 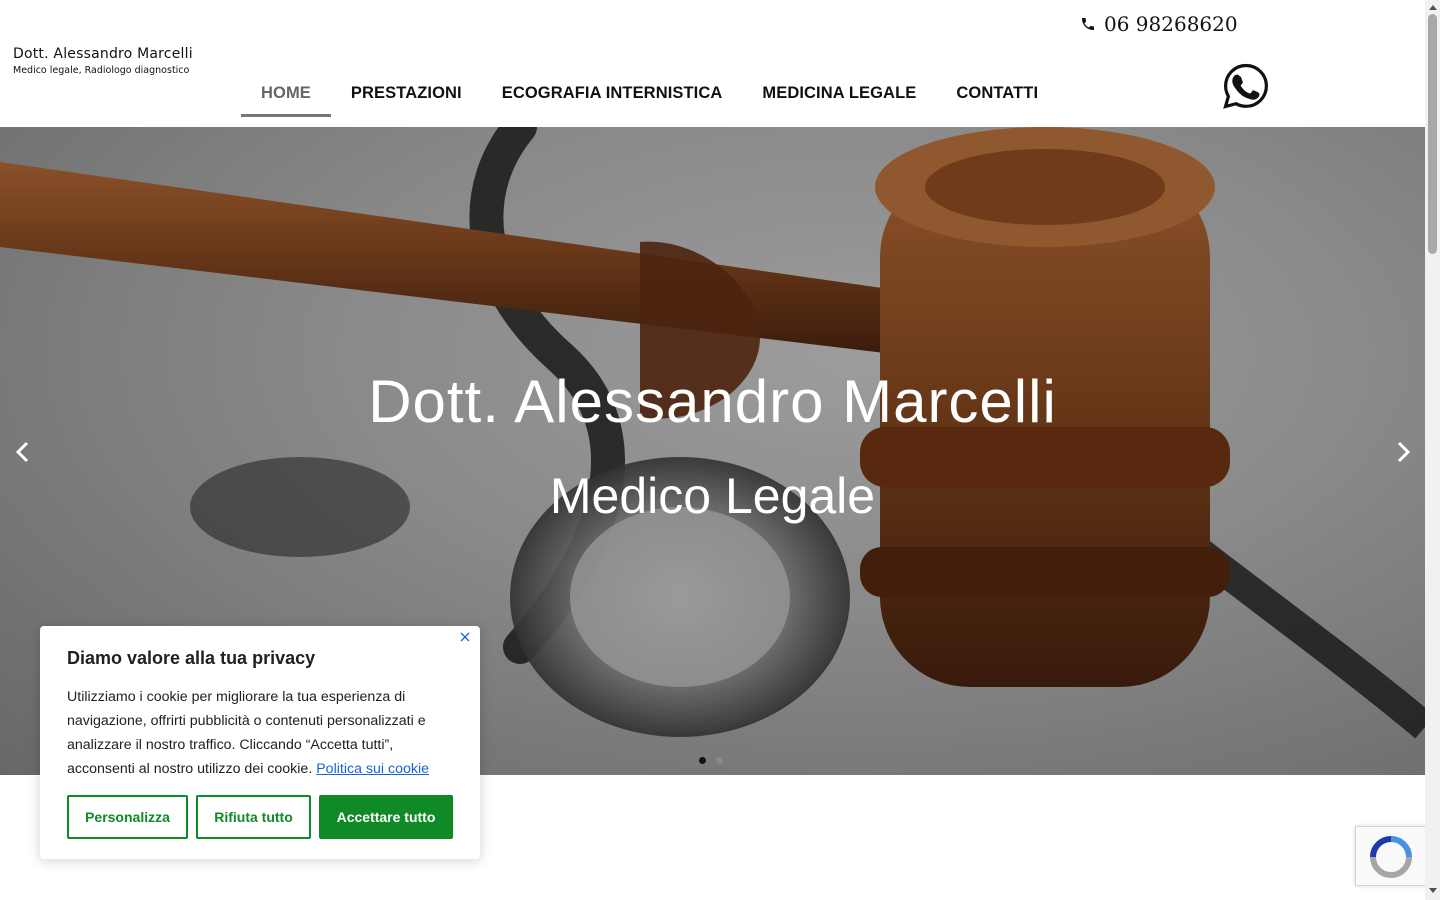 What do you see at coordinates (1246, 86) in the screenshot?
I see `whatsapp-icon` at bounding box center [1246, 86].